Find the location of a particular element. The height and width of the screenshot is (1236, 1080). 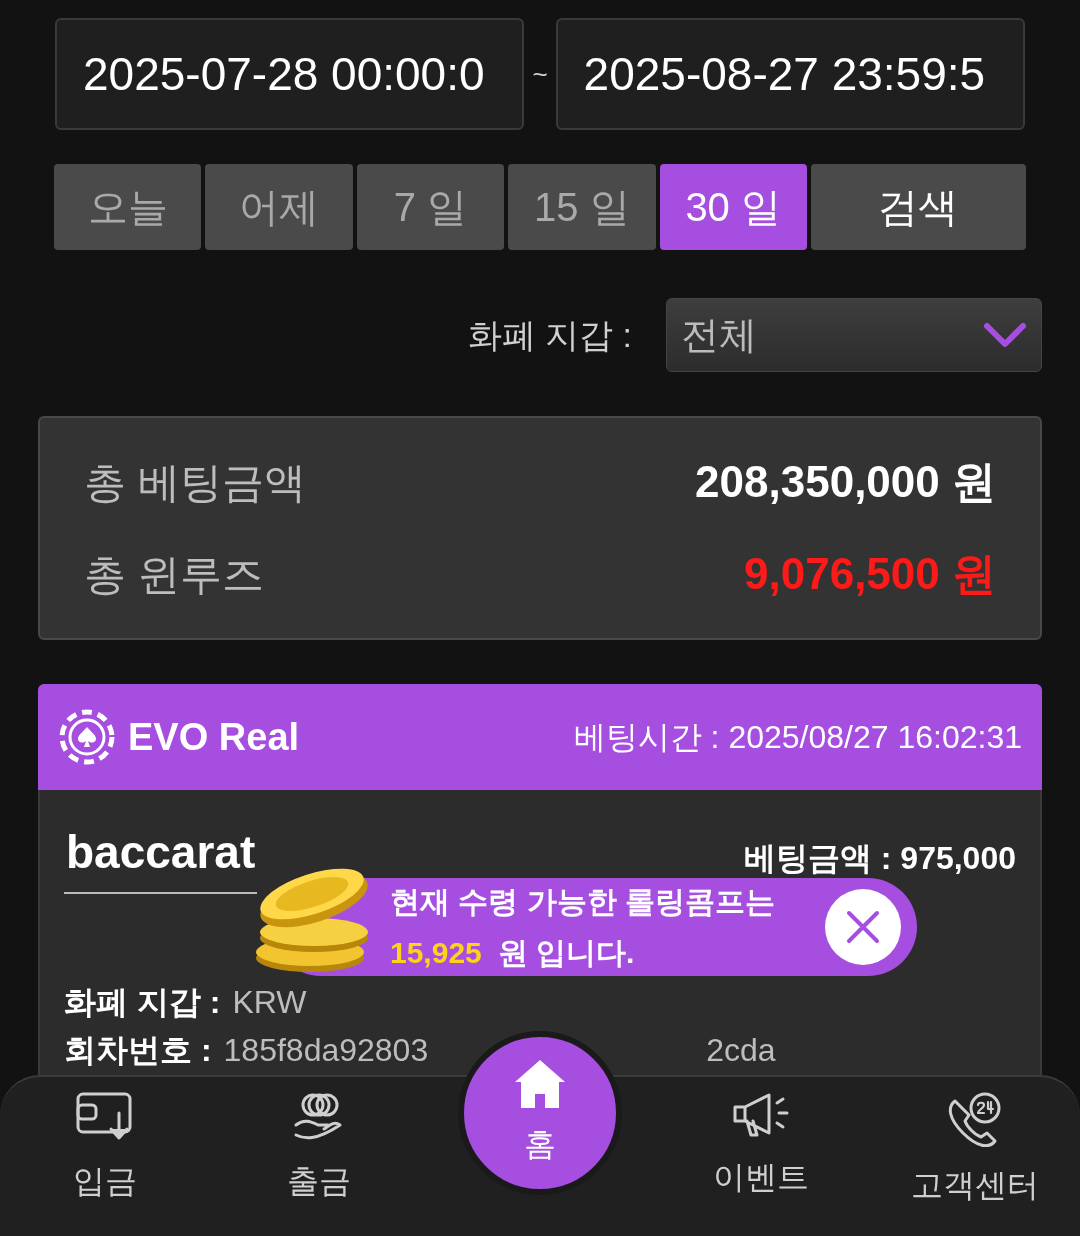

nav-item: 입금 is located at coordinates (105, 1148).